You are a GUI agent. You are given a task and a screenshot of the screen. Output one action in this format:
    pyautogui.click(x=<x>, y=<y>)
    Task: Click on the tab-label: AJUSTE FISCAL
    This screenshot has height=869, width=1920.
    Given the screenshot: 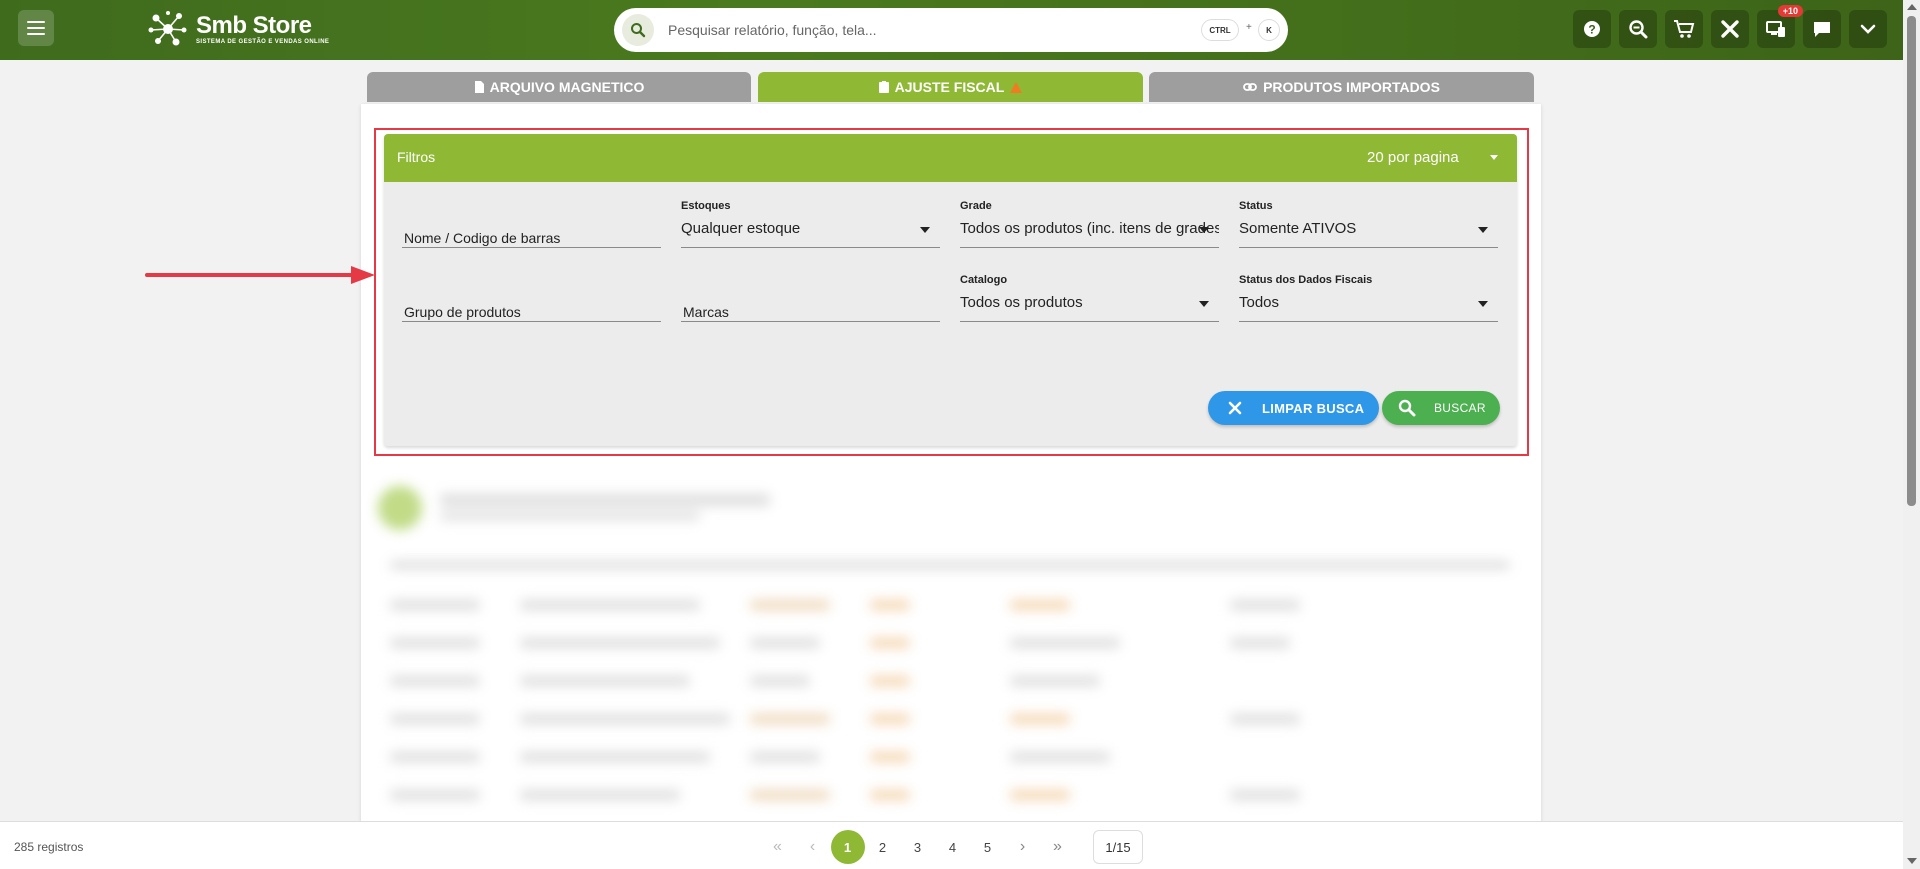 What is the action you would take?
    pyautogui.click(x=949, y=87)
    